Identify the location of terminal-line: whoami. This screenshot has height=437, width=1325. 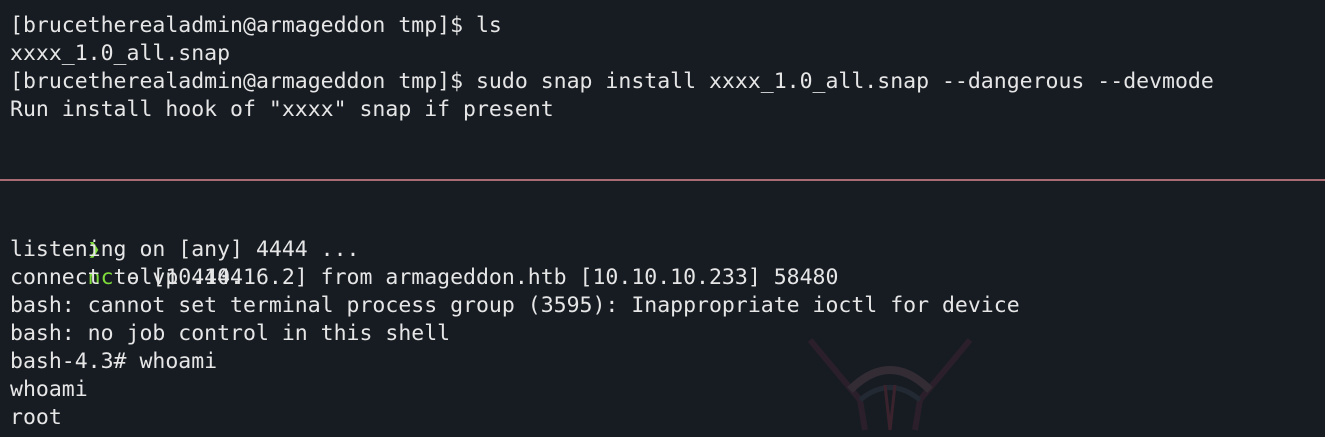
(49, 389).